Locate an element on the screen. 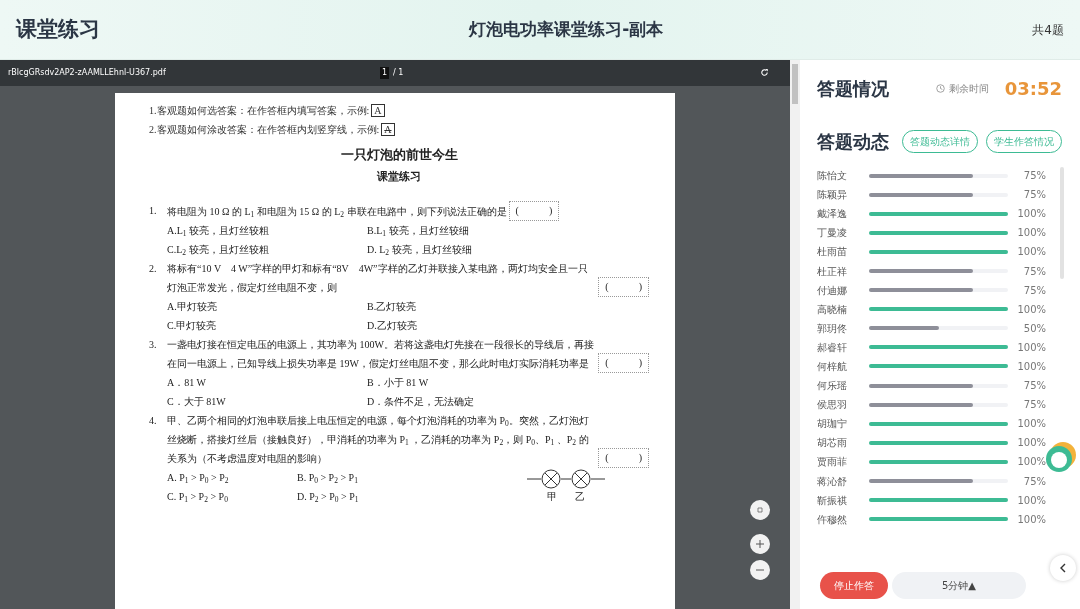  fit-page-button is located at coordinates (760, 510).